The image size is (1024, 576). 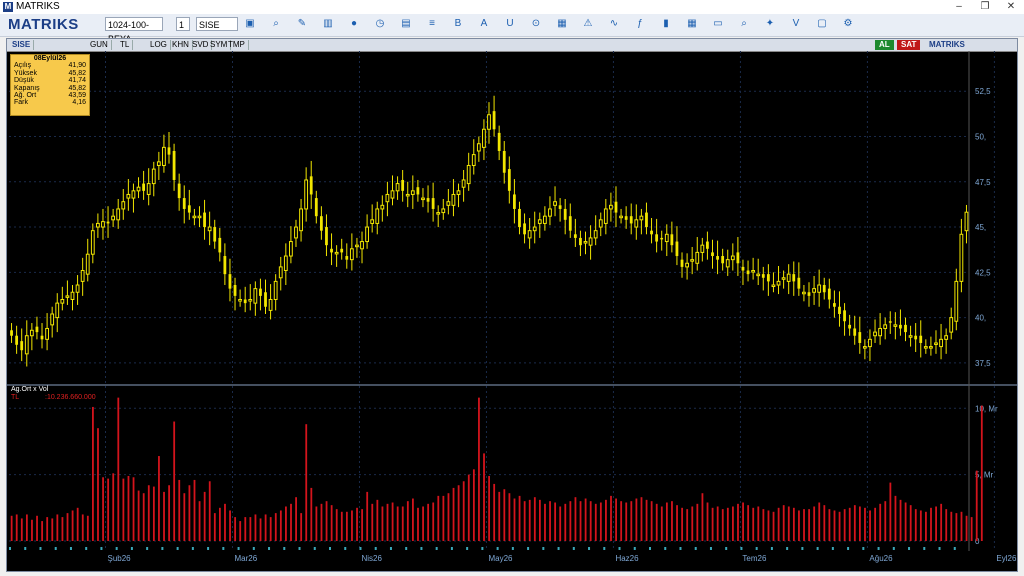 I want to click on info-label: Yüksek, so click(x=25, y=73).